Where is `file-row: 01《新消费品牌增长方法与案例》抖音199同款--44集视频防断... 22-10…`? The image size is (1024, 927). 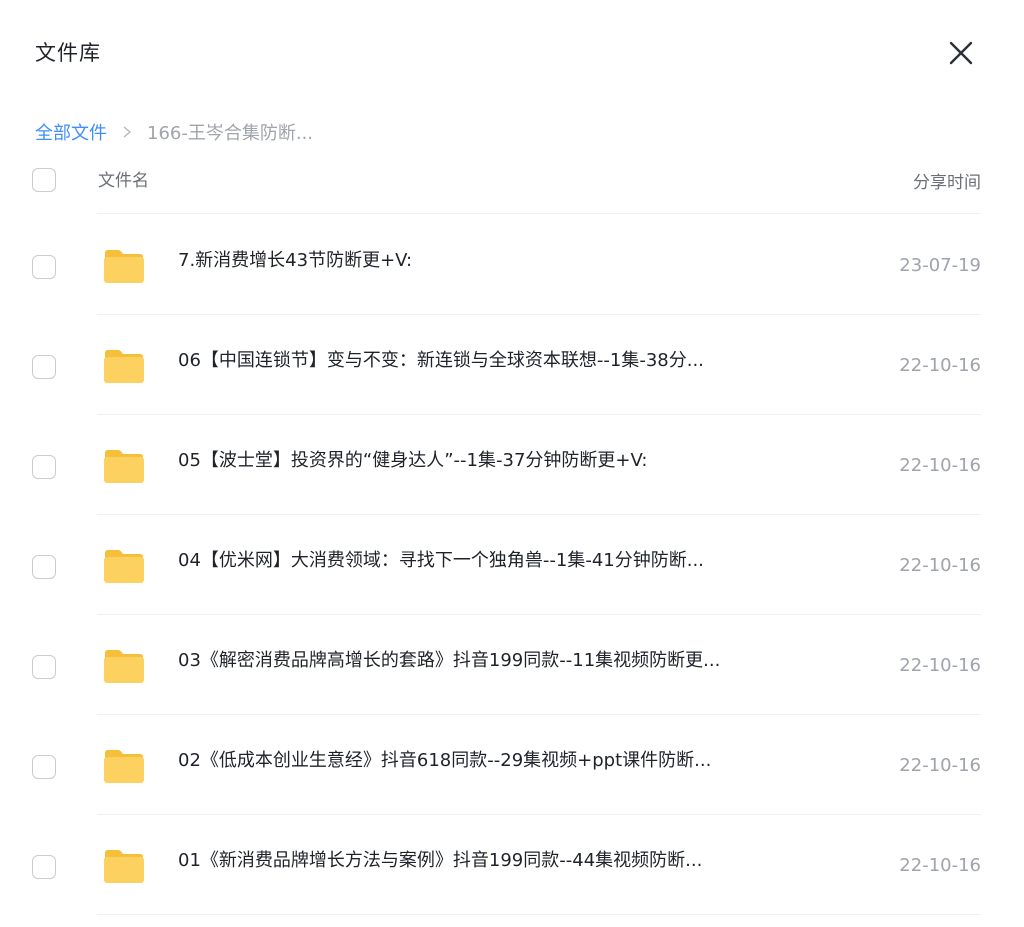 file-row: 01《新消费品牌增长方法与案例》抖音199同款--44集视频防断... 22-10… is located at coordinates (512, 865).